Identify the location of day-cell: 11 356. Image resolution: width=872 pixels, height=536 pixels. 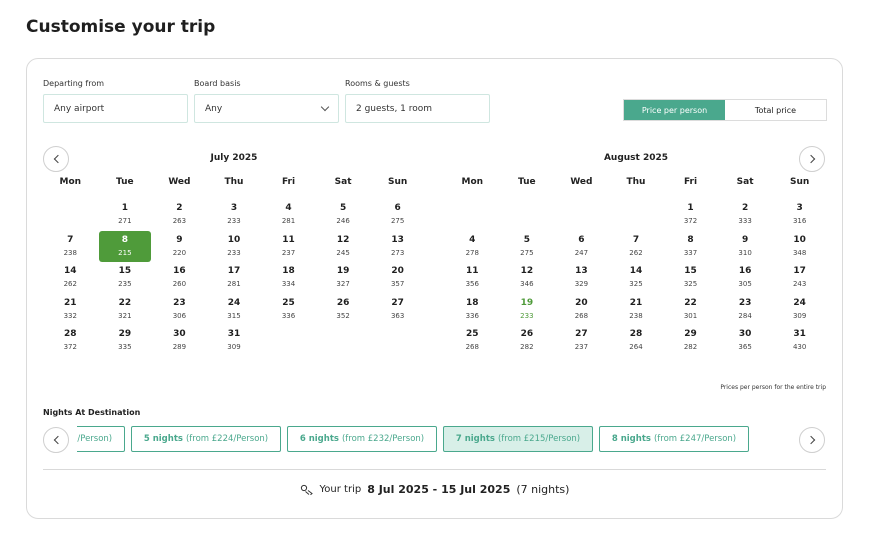
(472, 278).